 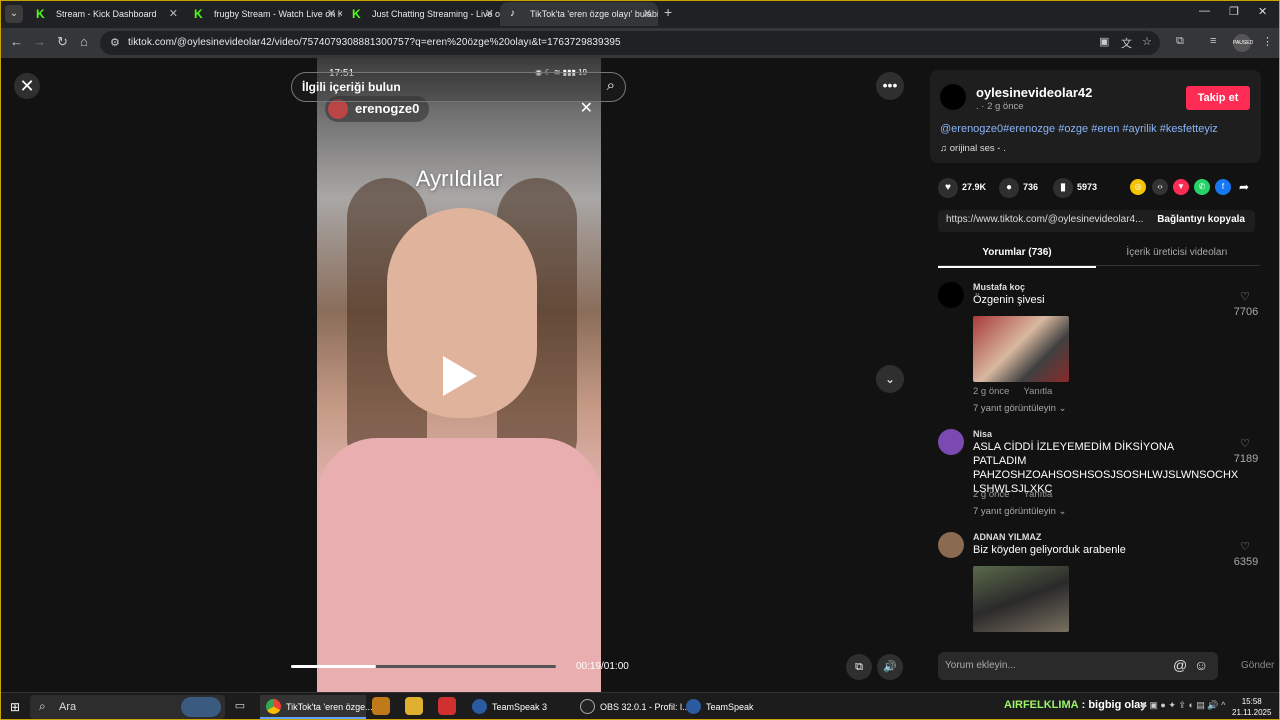 What do you see at coordinates (1018, 187) in the screenshot?
I see `comment-button: ● 736` at bounding box center [1018, 187].